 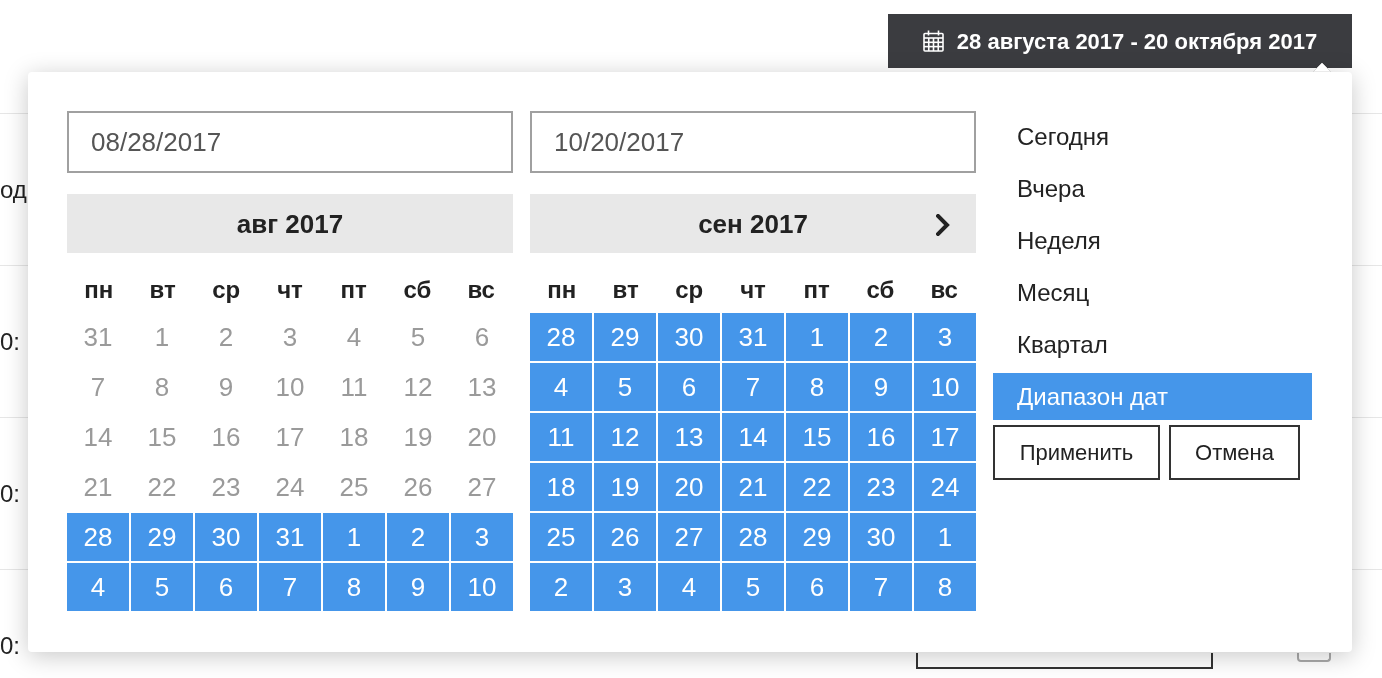 What do you see at coordinates (1152, 188) in the screenshot?
I see `range-option: Вчера` at bounding box center [1152, 188].